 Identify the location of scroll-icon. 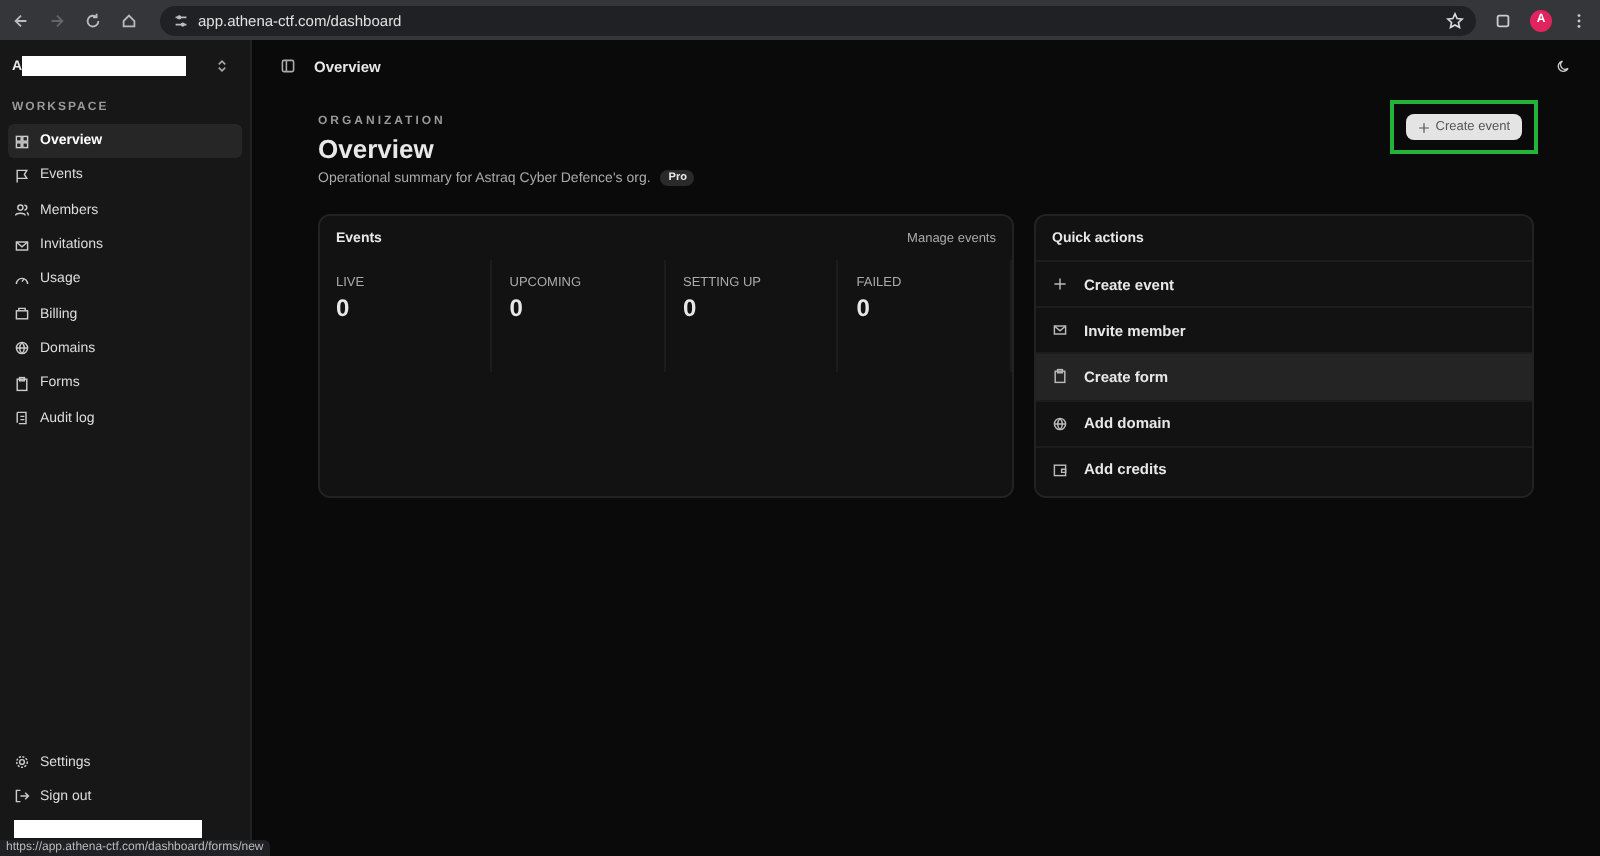
(22, 418).